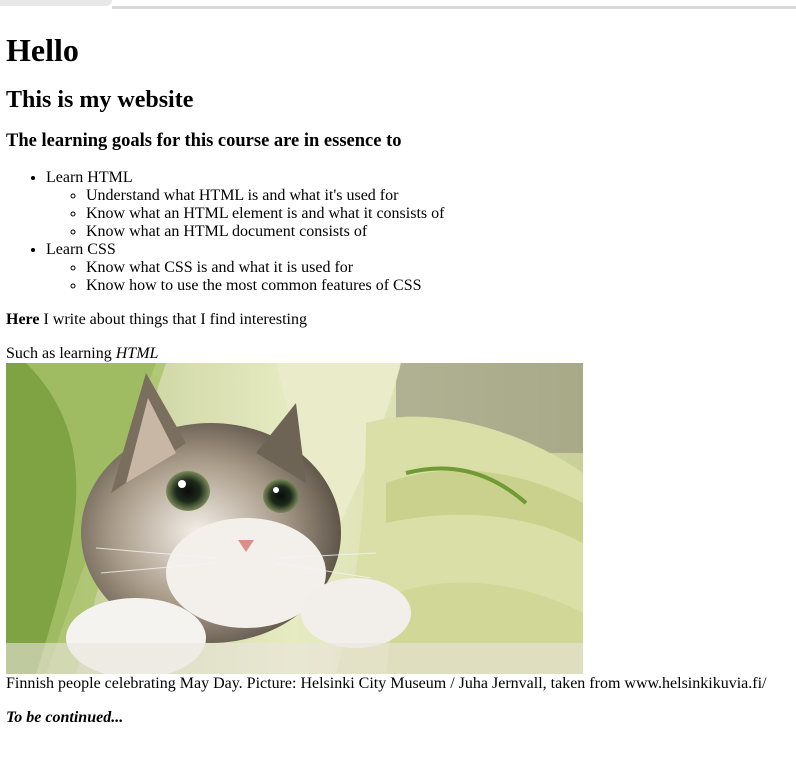 This screenshot has height=760, width=796. Describe the element at coordinates (23, 319) in the screenshot. I see `intro-bold: Here` at that location.